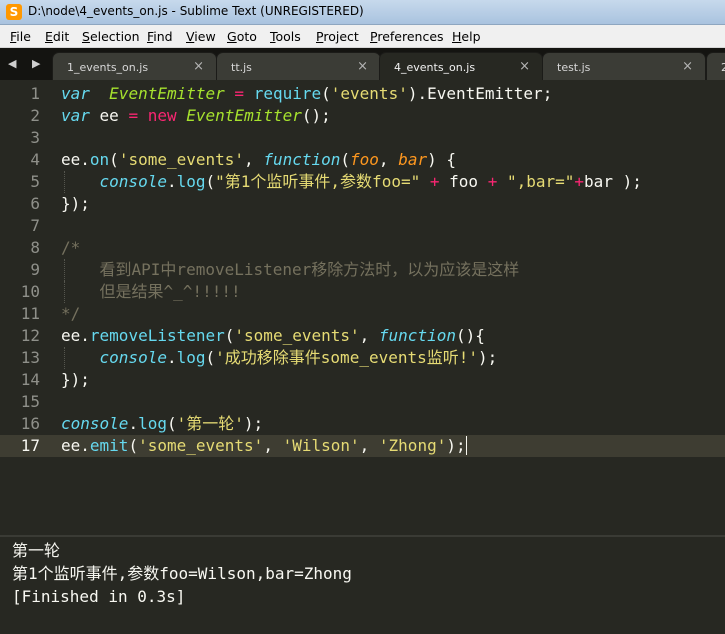 The image size is (725, 634). I want to click on tab-label: 4_events_on.js, so click(435, 67).